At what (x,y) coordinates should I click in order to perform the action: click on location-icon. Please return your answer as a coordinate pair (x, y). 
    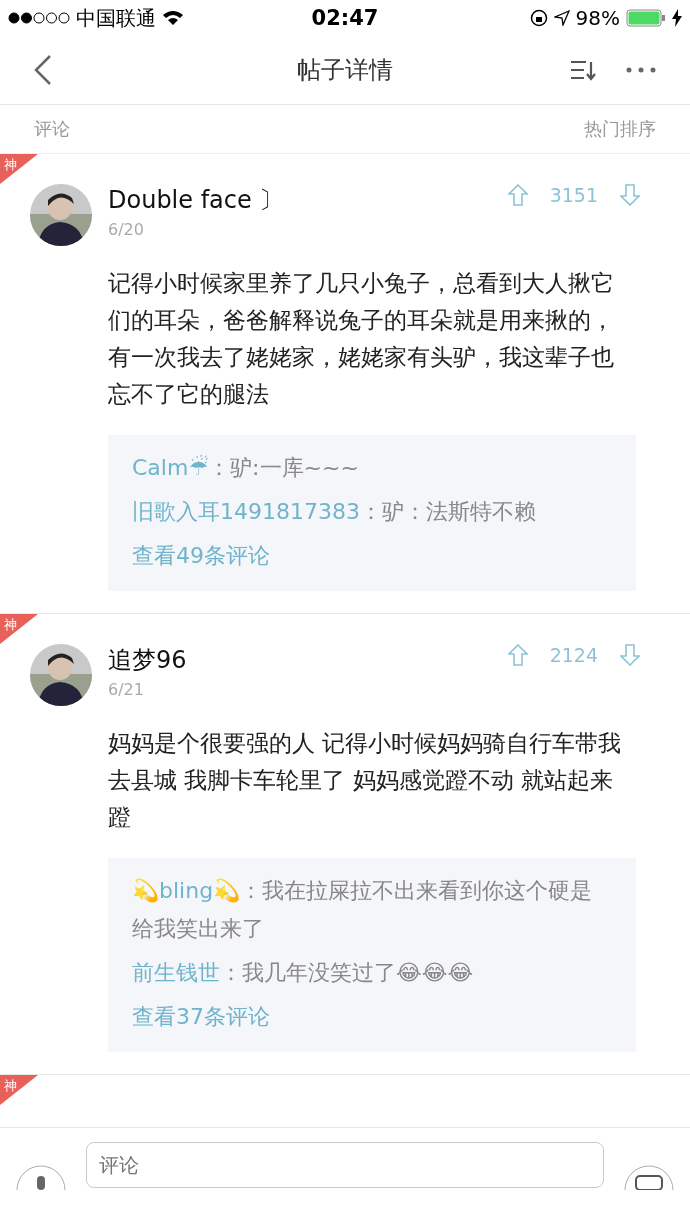
    Looking at the image, I should click on (561, 18).